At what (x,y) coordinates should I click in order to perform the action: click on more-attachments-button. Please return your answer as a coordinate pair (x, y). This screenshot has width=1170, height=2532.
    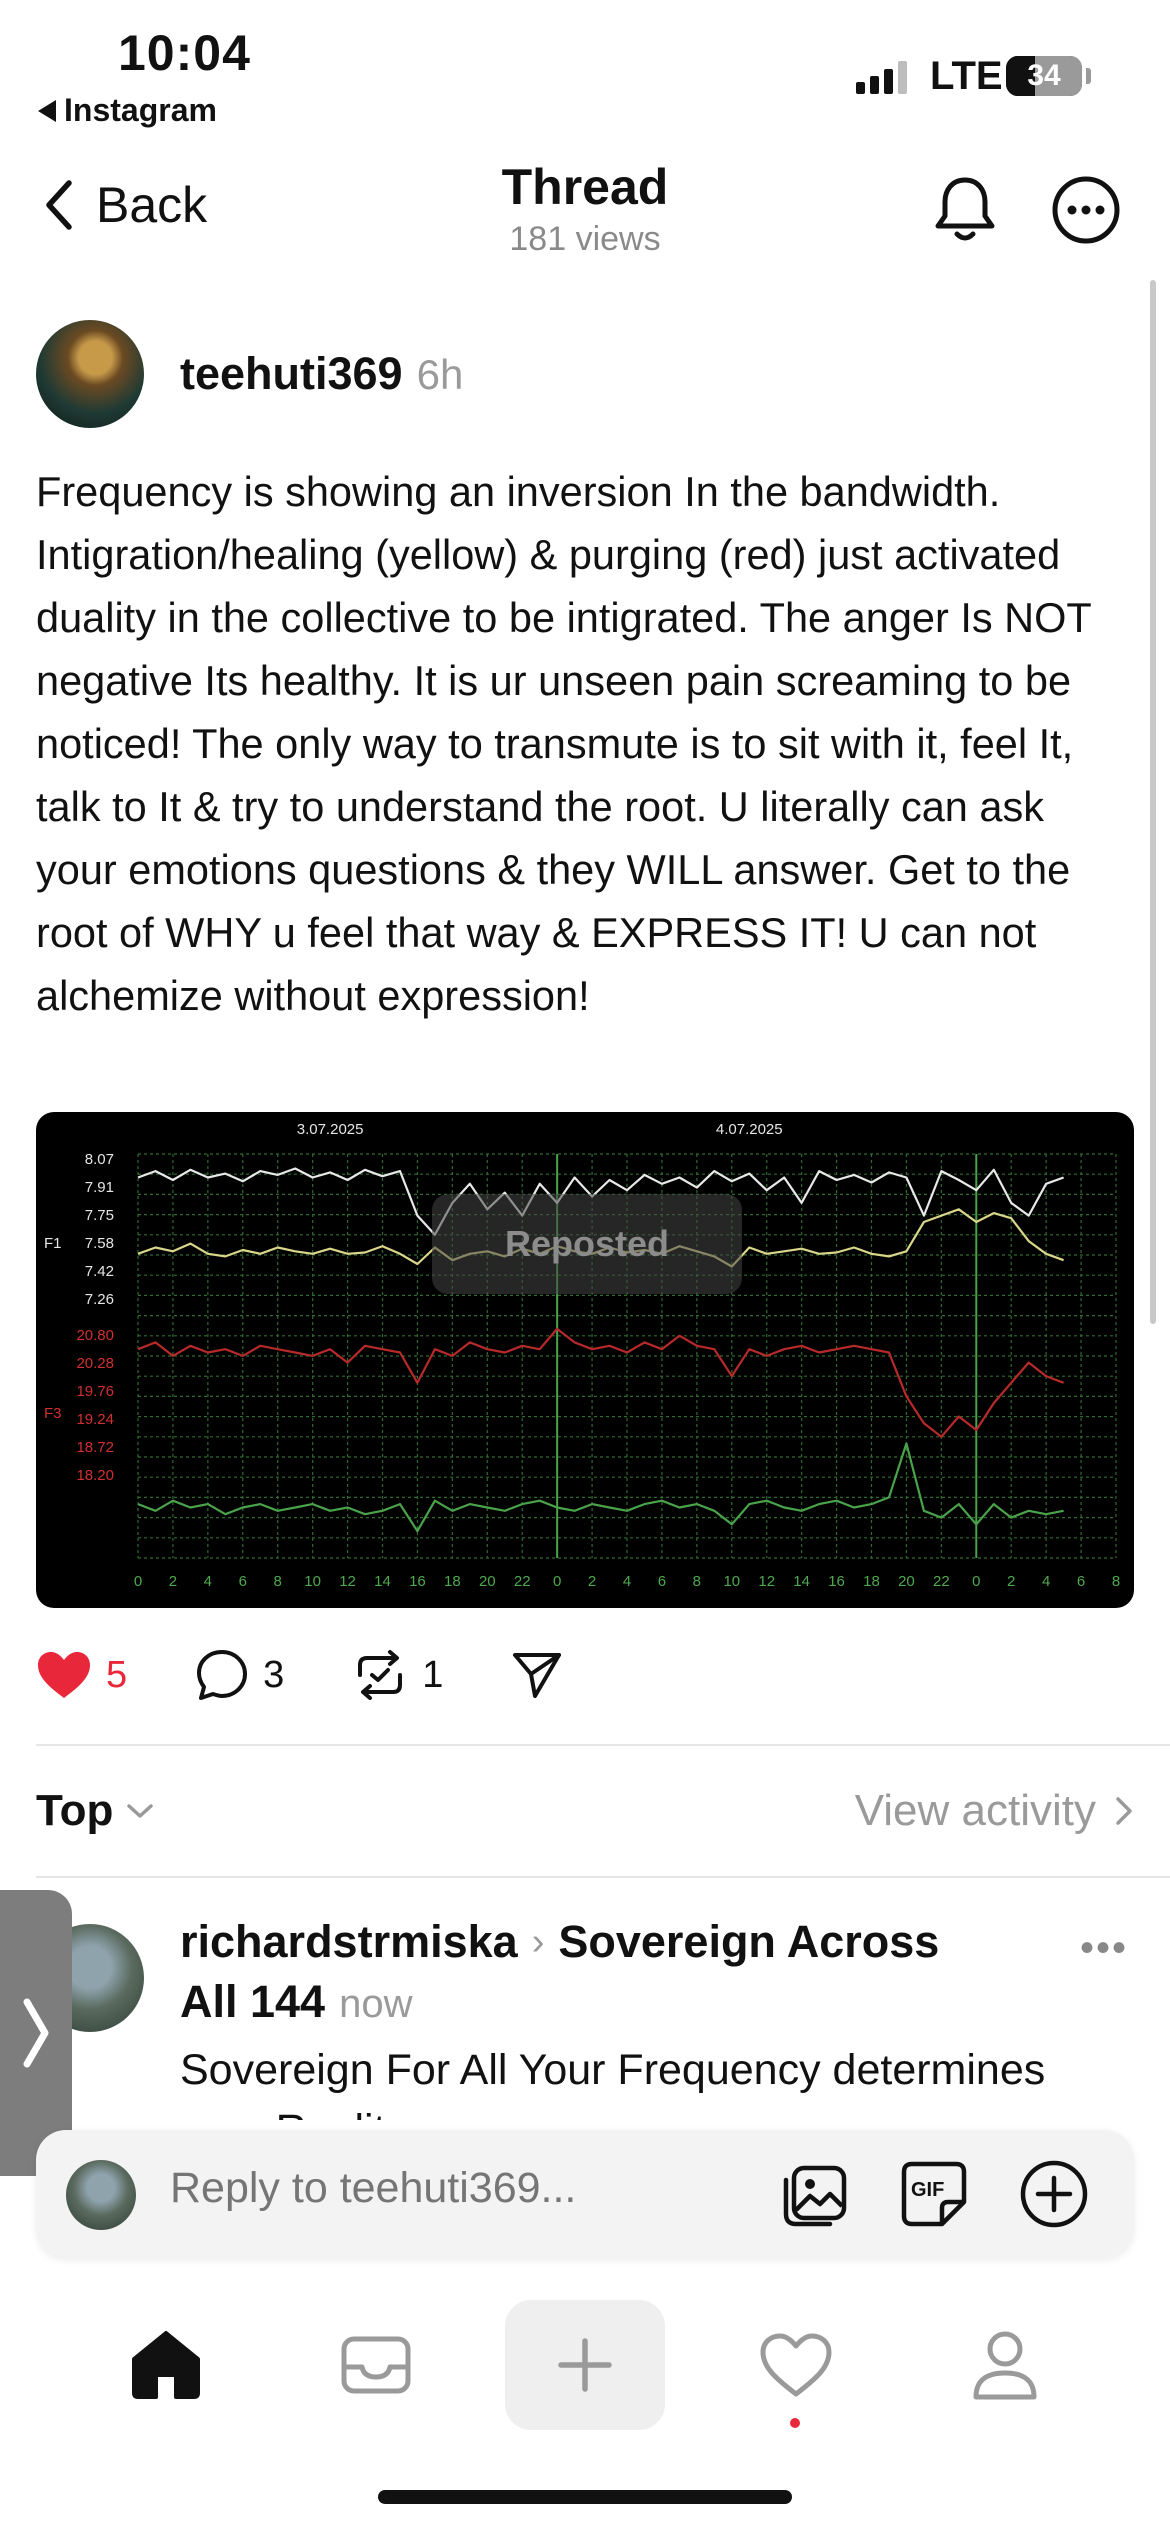
    Looking at the image, I should click on (1054, 2196).